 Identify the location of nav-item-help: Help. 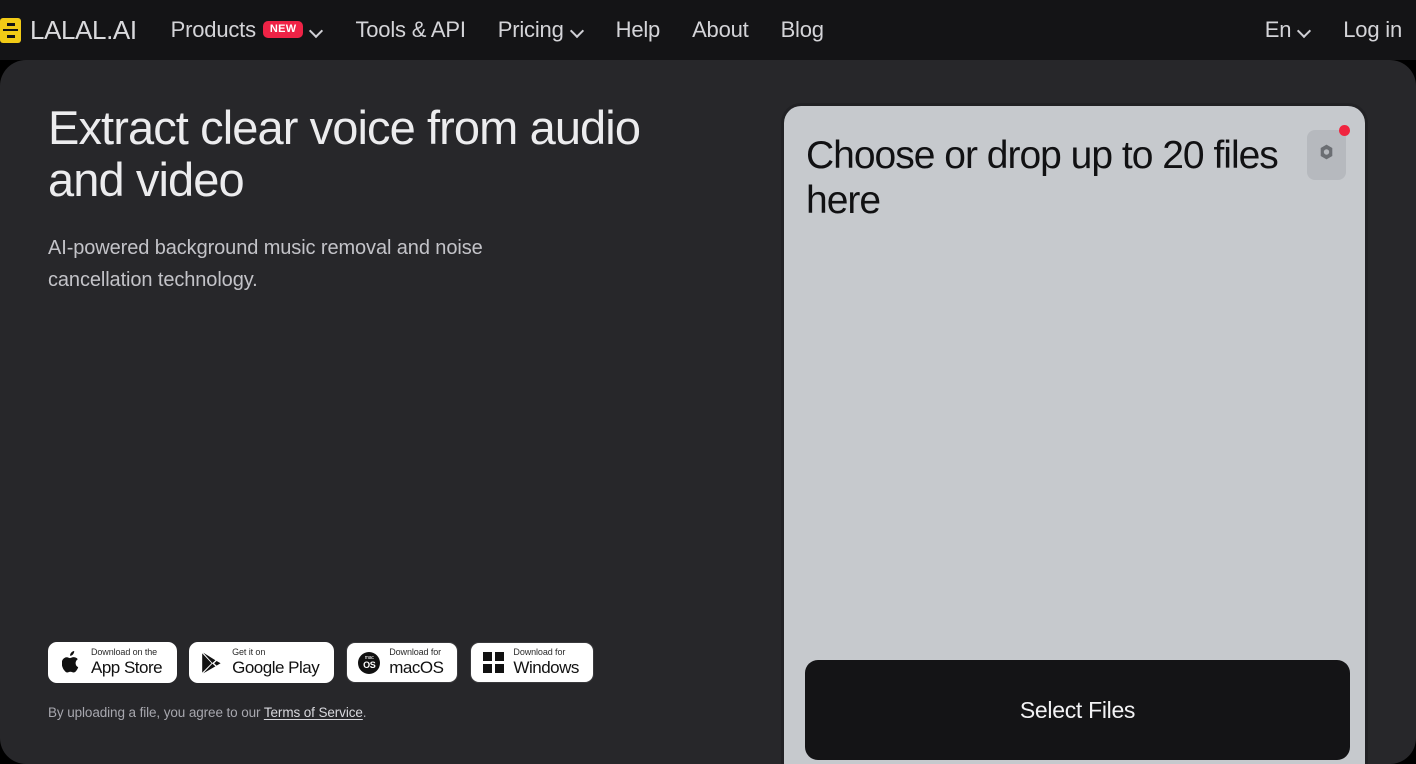
(638, 30).